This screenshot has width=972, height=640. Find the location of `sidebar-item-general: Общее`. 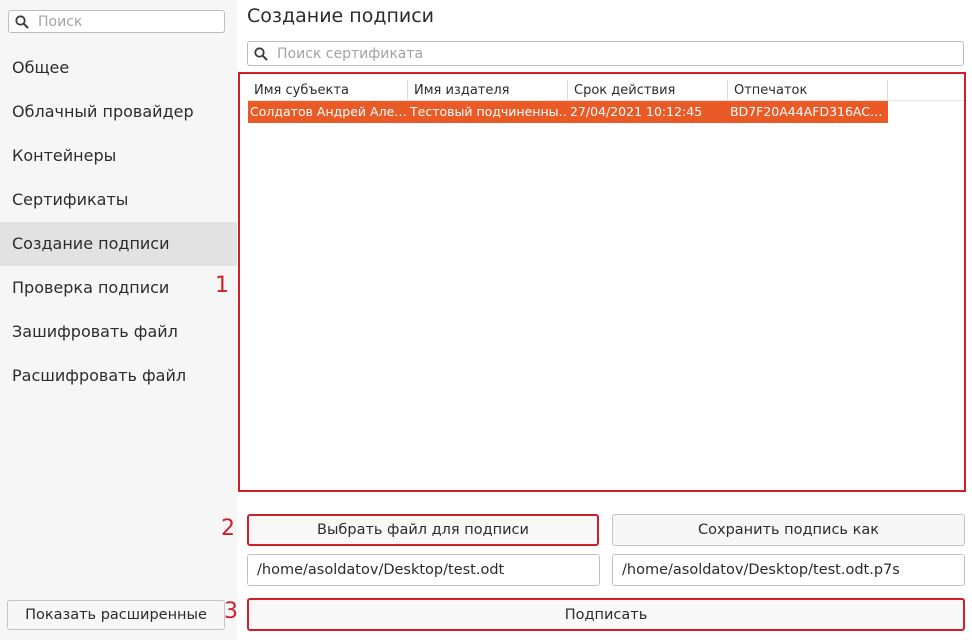

sidebar-item-general: Общее is located at coordinates (118, 68).